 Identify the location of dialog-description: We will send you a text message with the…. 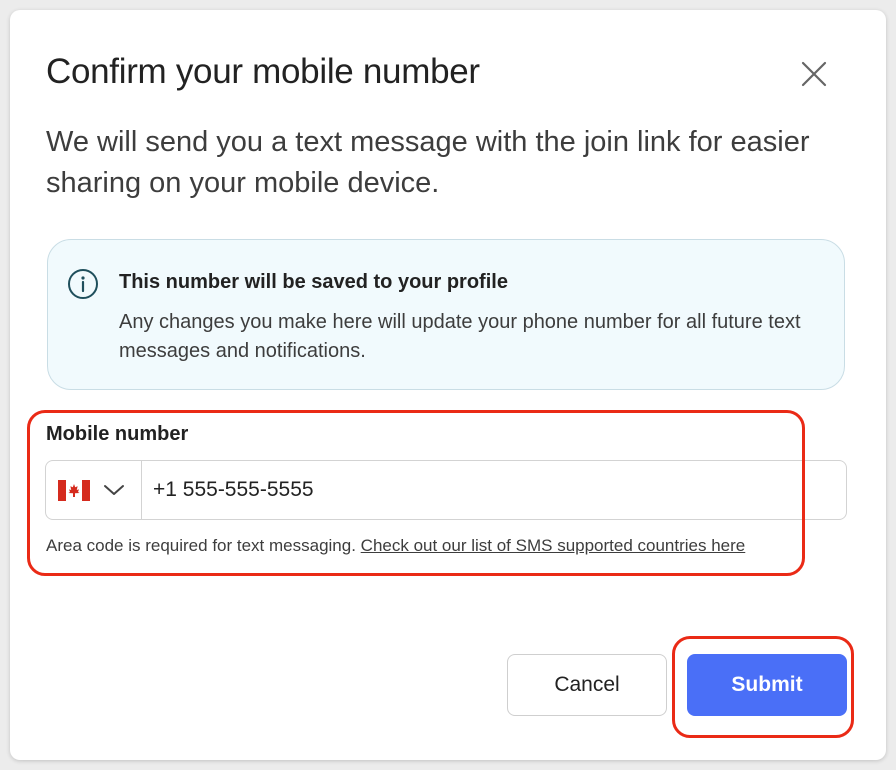
(428, 162).